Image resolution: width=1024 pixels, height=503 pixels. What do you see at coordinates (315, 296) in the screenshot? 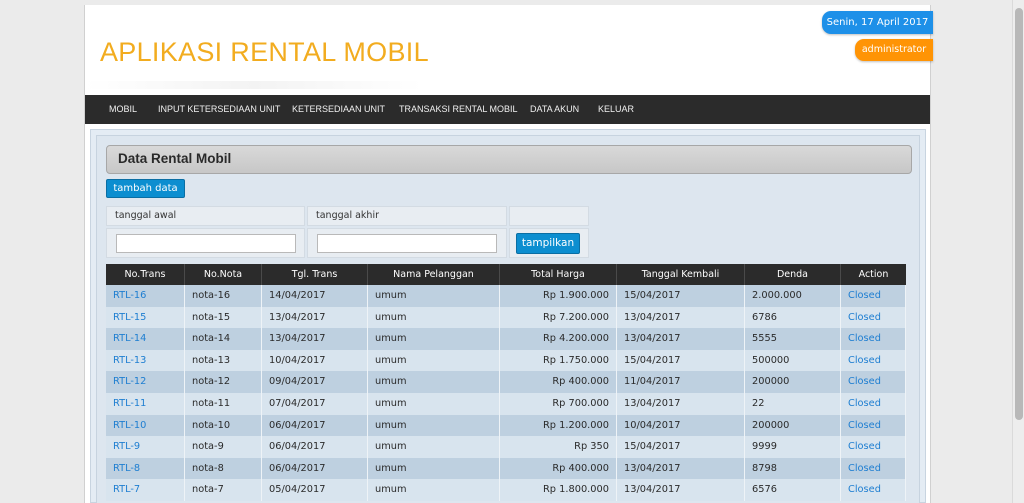
I see `cell-tgl-trans: 14/04/2017` at bounding box center [315, 296].